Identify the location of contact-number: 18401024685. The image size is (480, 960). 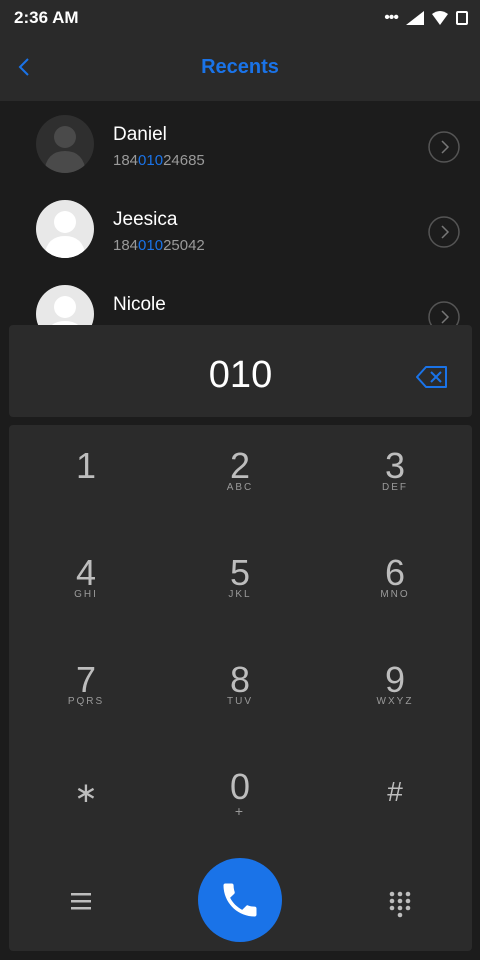
(159, 160).